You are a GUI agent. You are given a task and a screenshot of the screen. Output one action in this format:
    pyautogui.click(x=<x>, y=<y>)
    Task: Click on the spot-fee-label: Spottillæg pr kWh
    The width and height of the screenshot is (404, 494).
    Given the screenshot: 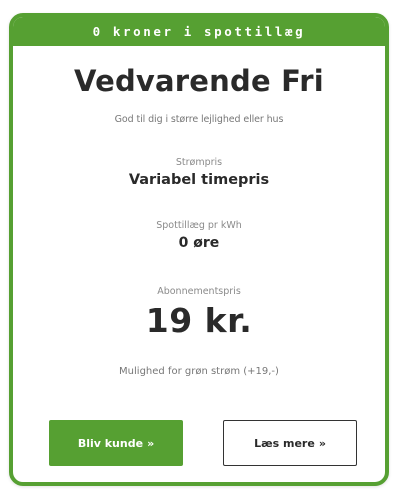 What is the action you would take?
    pyautogui.click(x=199, y=225)
    